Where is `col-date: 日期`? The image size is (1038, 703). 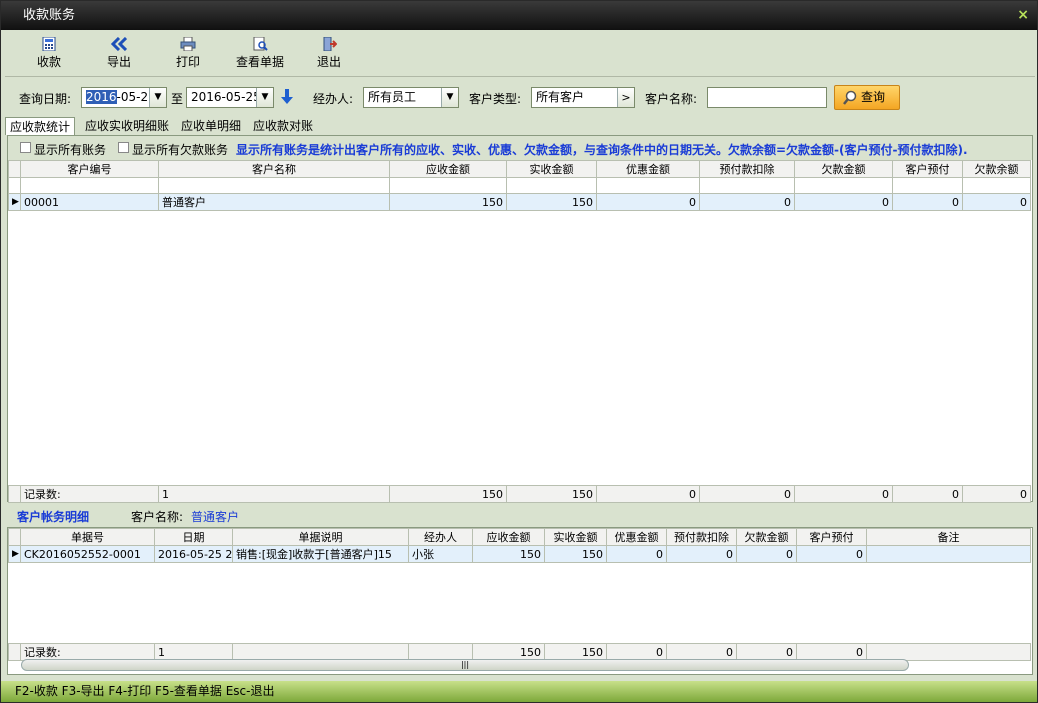 col-date: 日期 is located at coordinates (193, 537).